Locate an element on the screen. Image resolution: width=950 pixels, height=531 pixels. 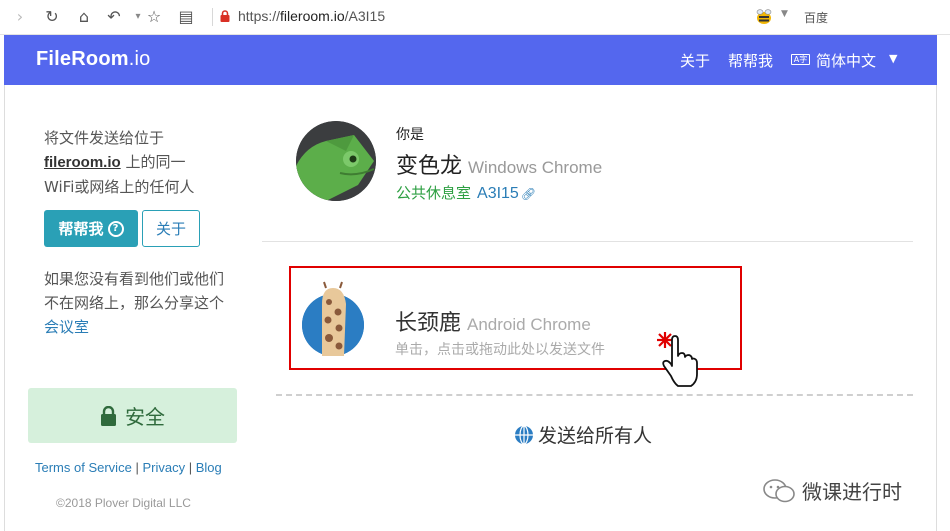
privacy-link: Privacy is located at coordinates (163, 467).